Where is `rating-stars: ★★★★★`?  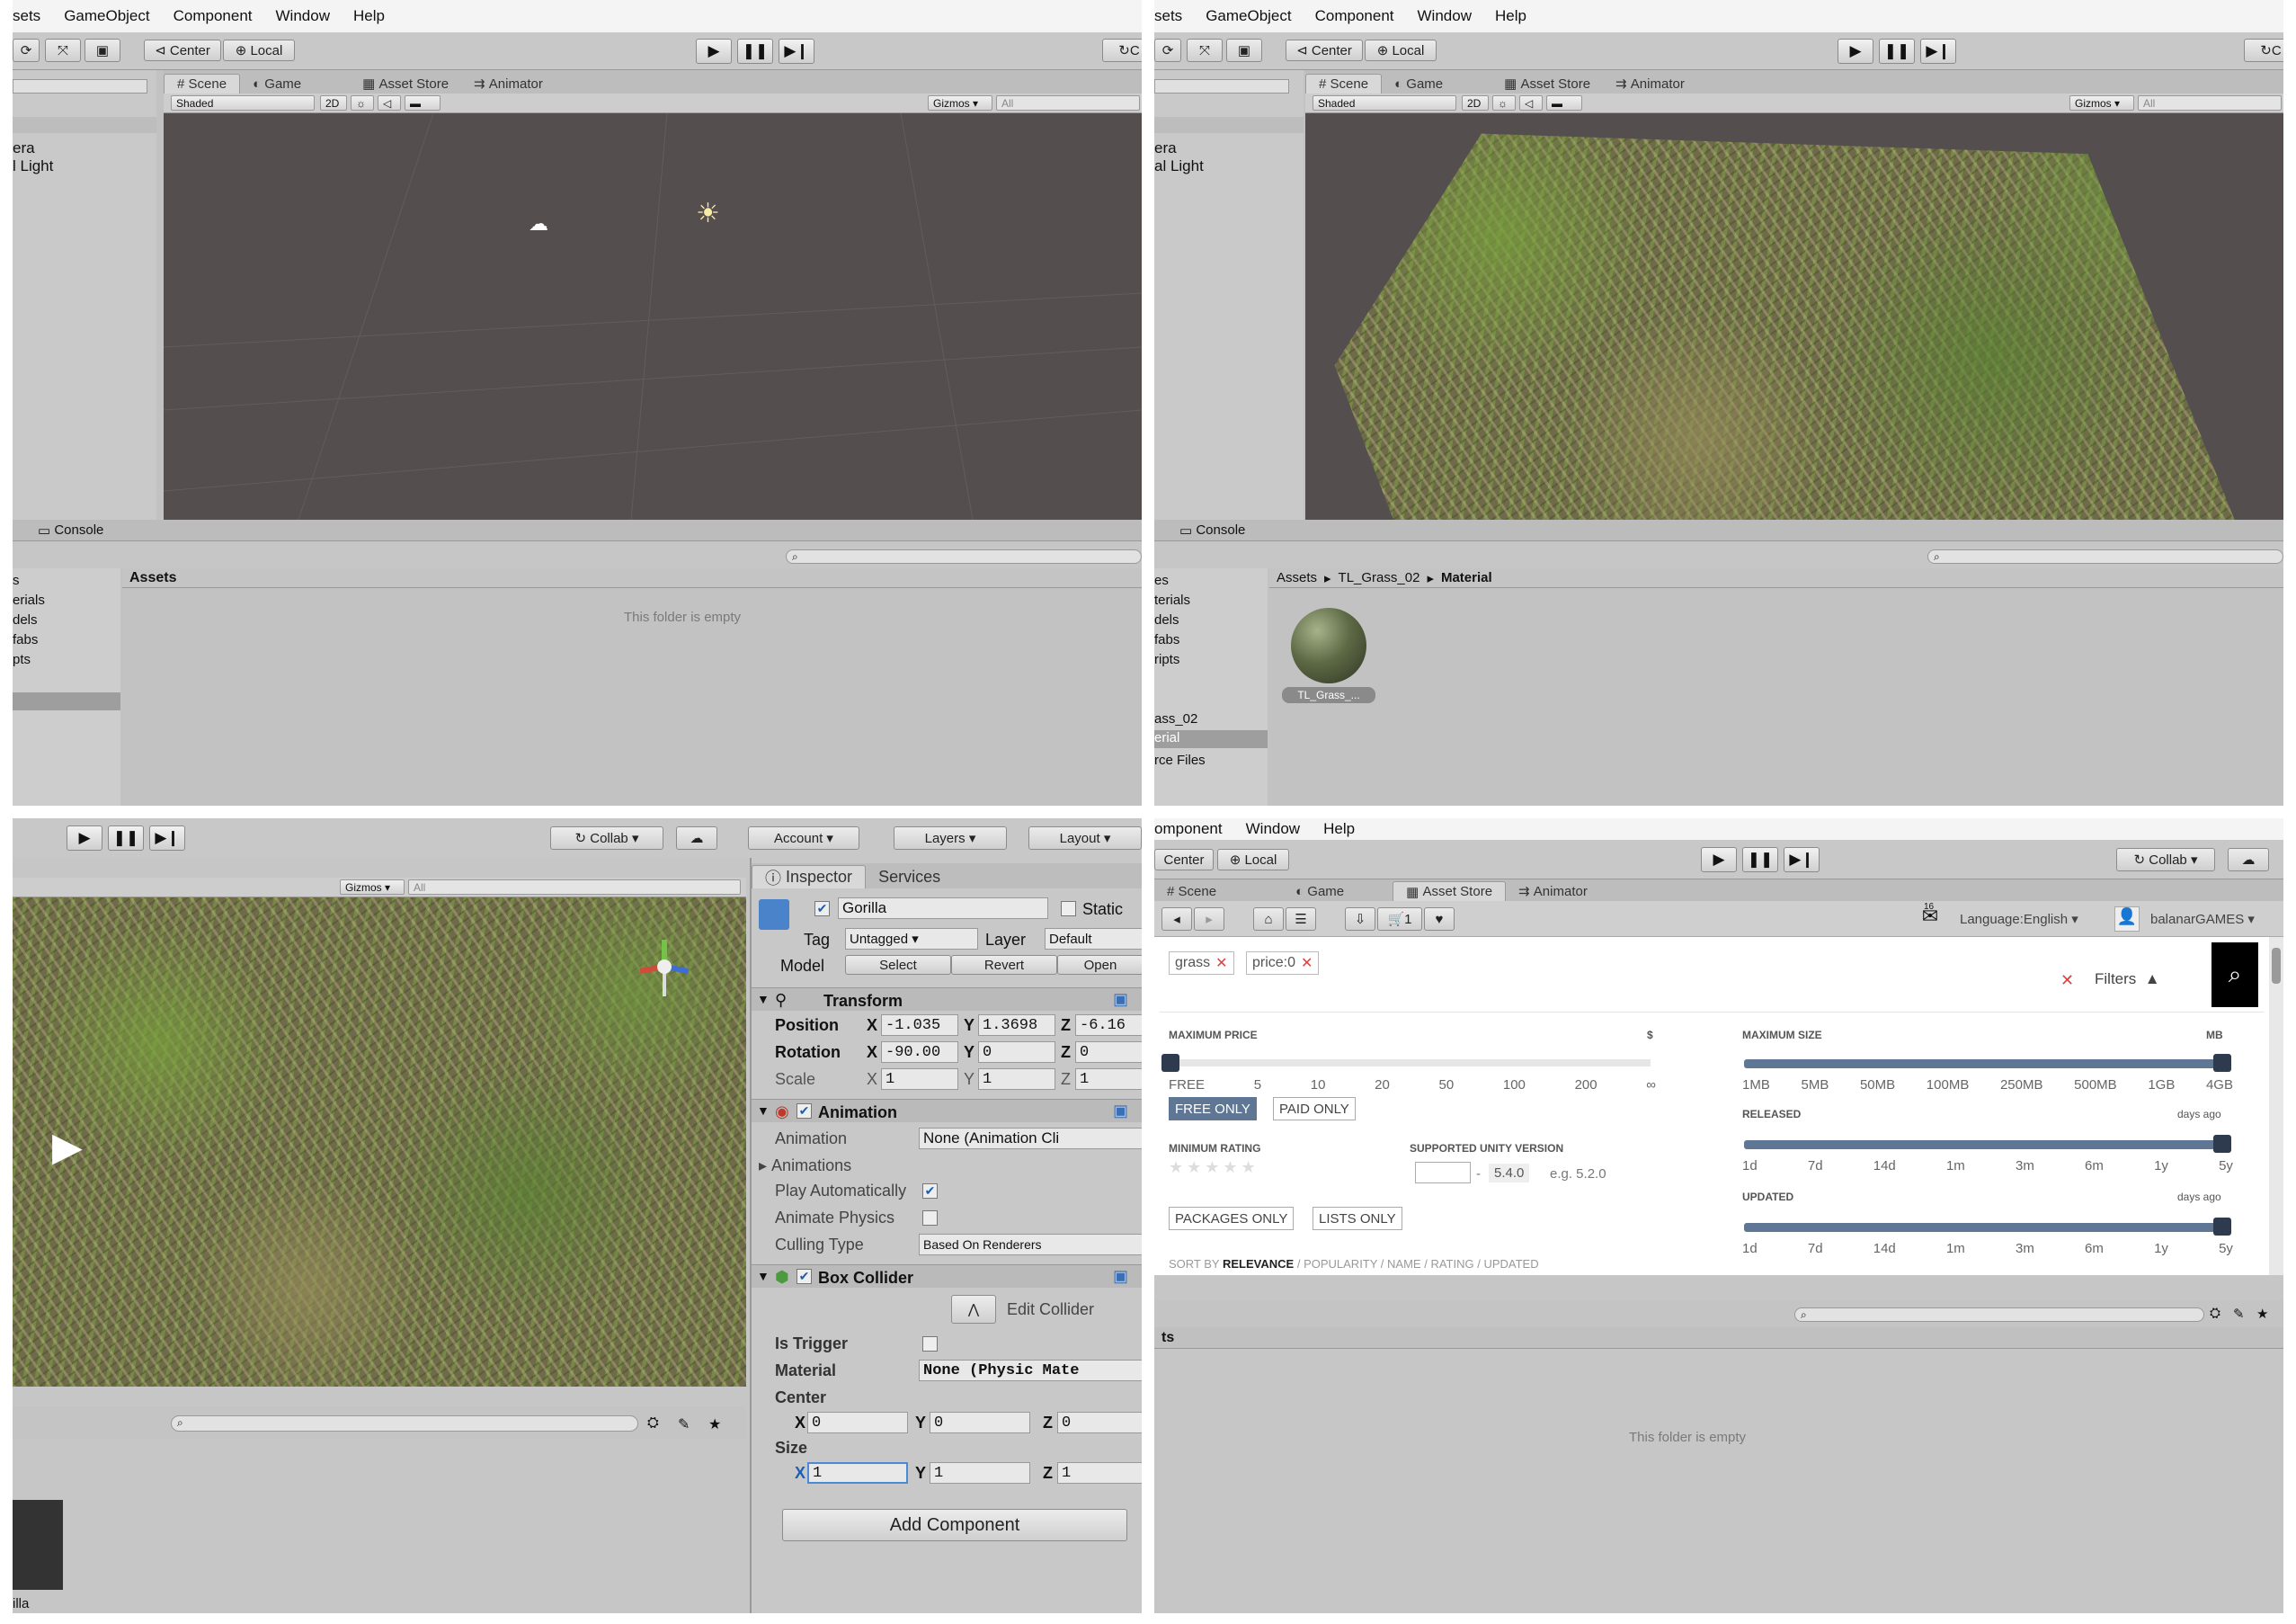 rating-stars: ★★★★★ is located at coordinates (1214, 1167).